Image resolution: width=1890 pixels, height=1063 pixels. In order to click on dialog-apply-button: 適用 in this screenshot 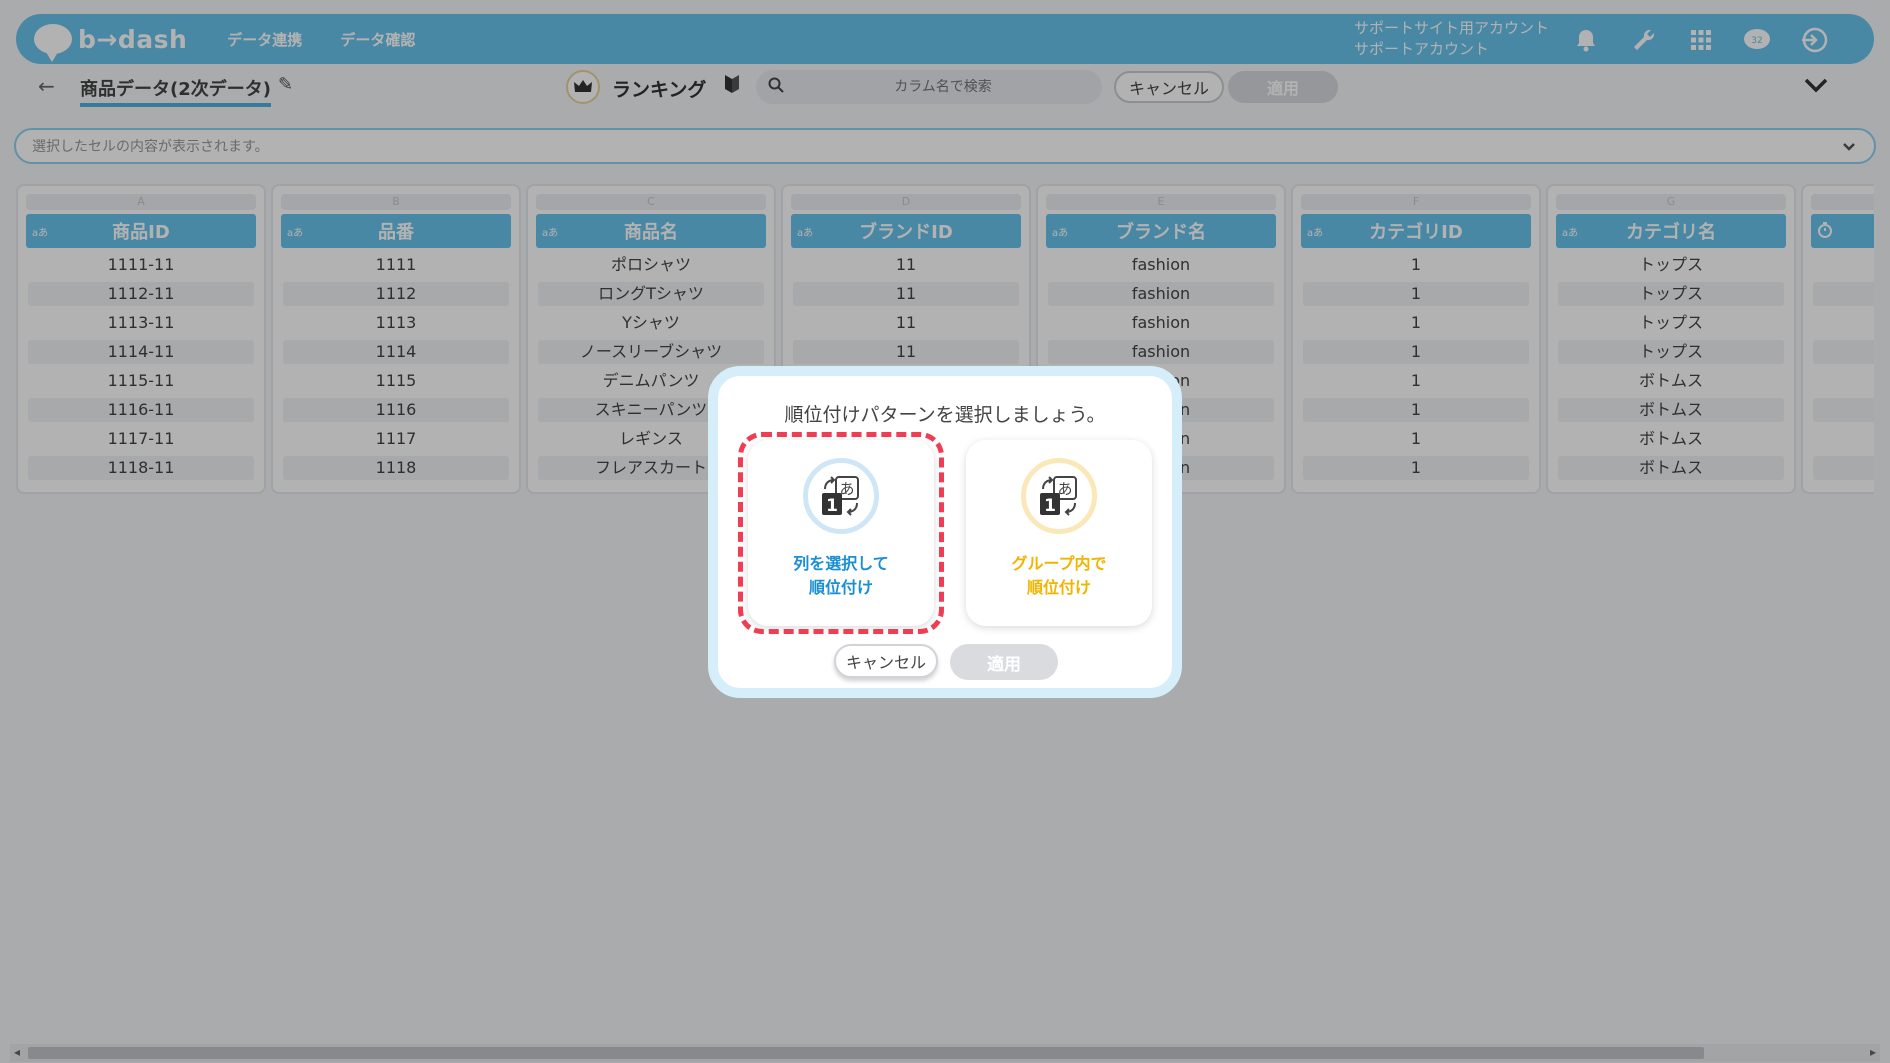, I will do `click(1004, 662)`.